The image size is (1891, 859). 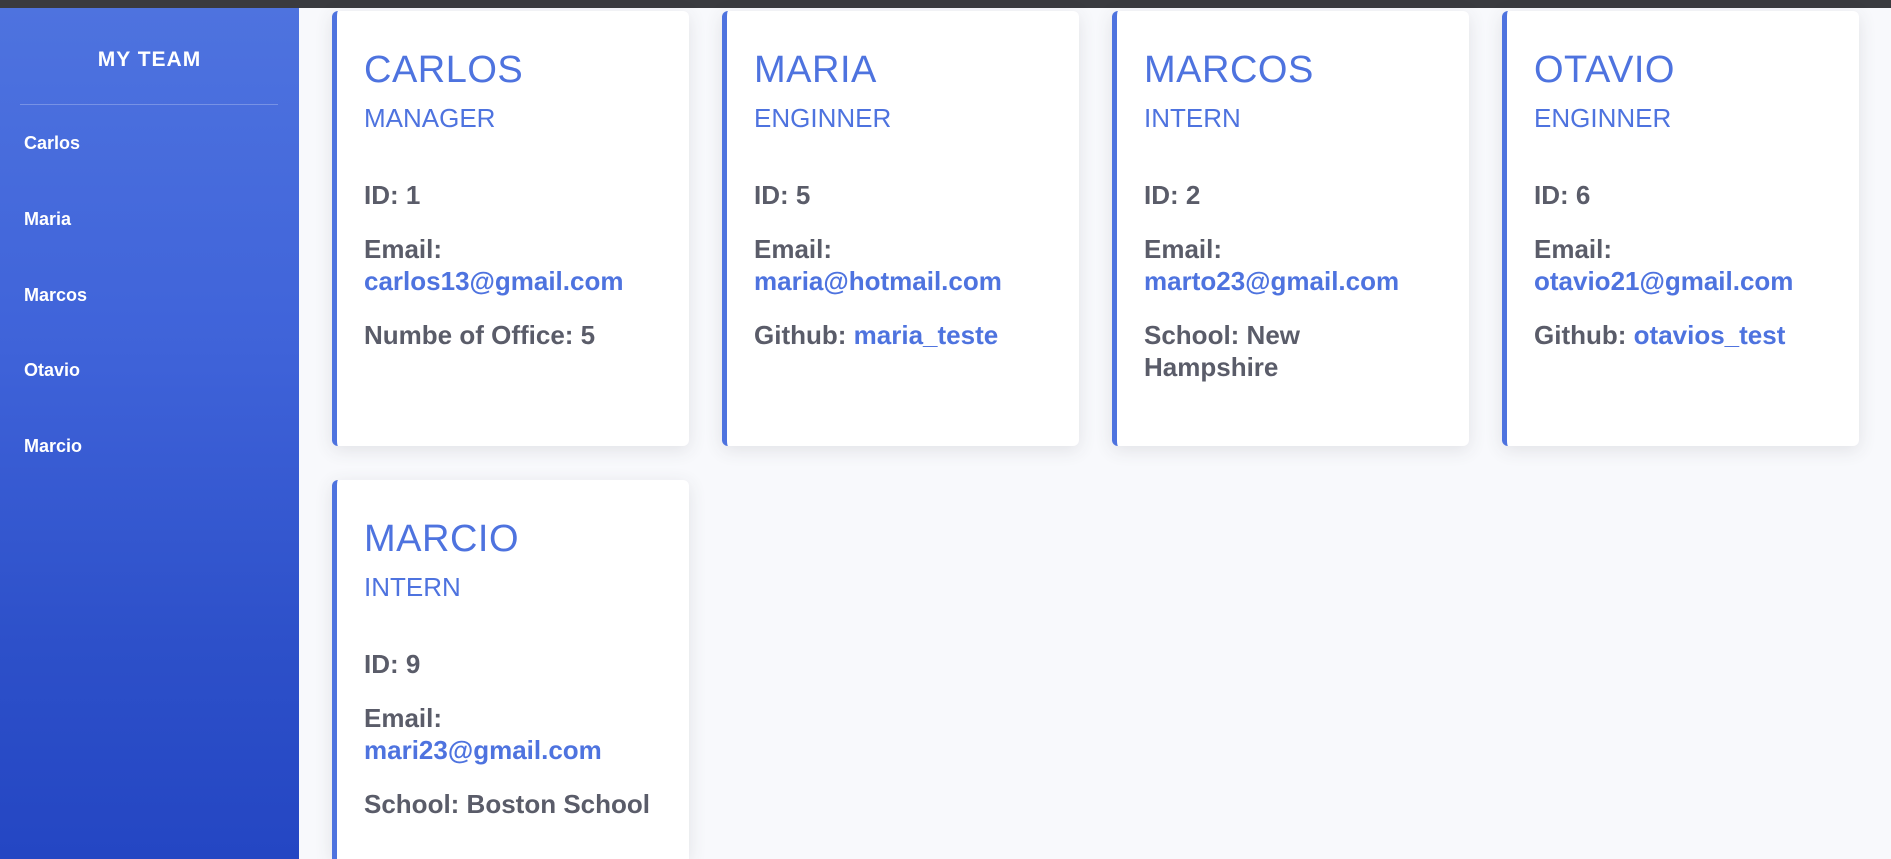 What do you see at coordinates (1604, 70) in the screenshot?
I see `card-name: OTAVIO` at bounding box center [1604, 70].